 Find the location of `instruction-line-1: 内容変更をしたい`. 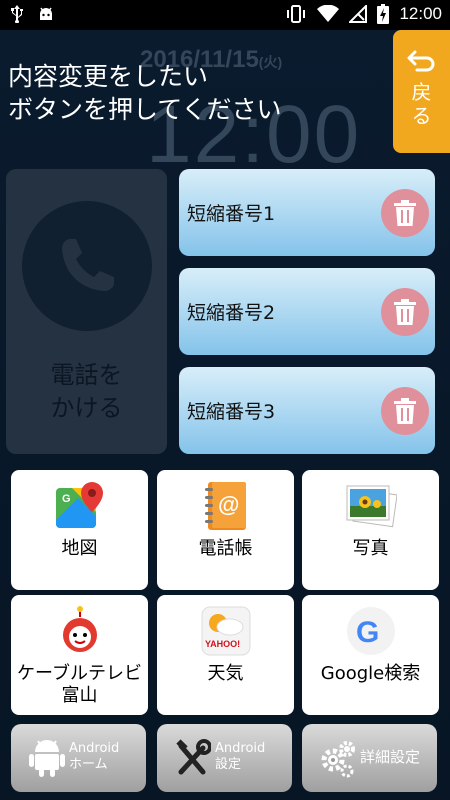

instruction-line-1: 内容変更をしたい is located at coordinates (108, 76).